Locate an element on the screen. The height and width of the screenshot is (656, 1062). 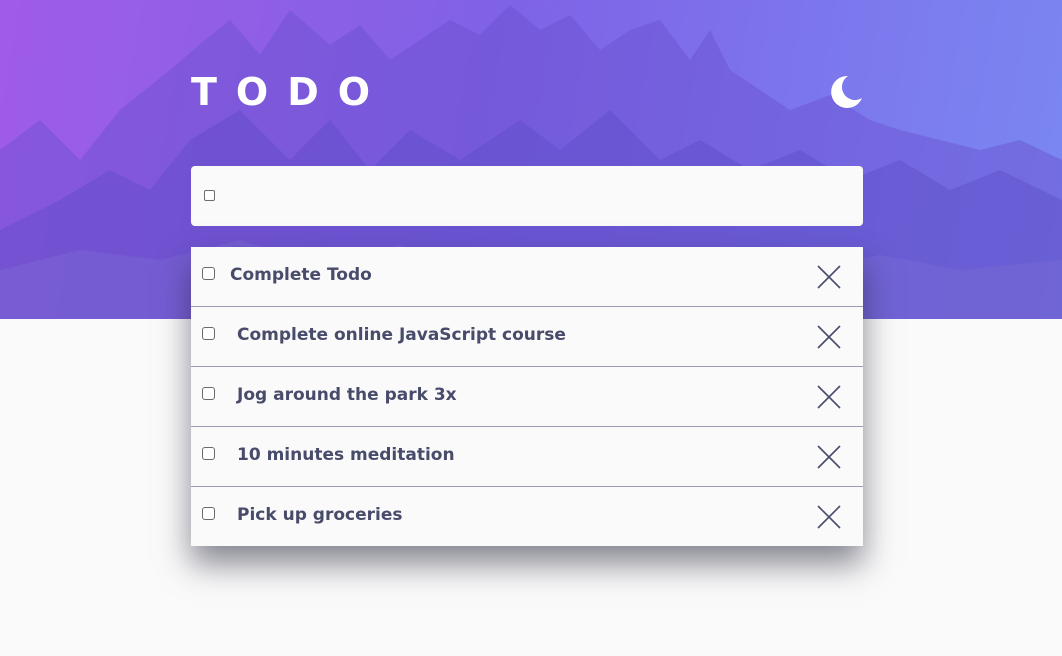
todo-label: Complete online JavaScript course is located at coordinates (401, 335).